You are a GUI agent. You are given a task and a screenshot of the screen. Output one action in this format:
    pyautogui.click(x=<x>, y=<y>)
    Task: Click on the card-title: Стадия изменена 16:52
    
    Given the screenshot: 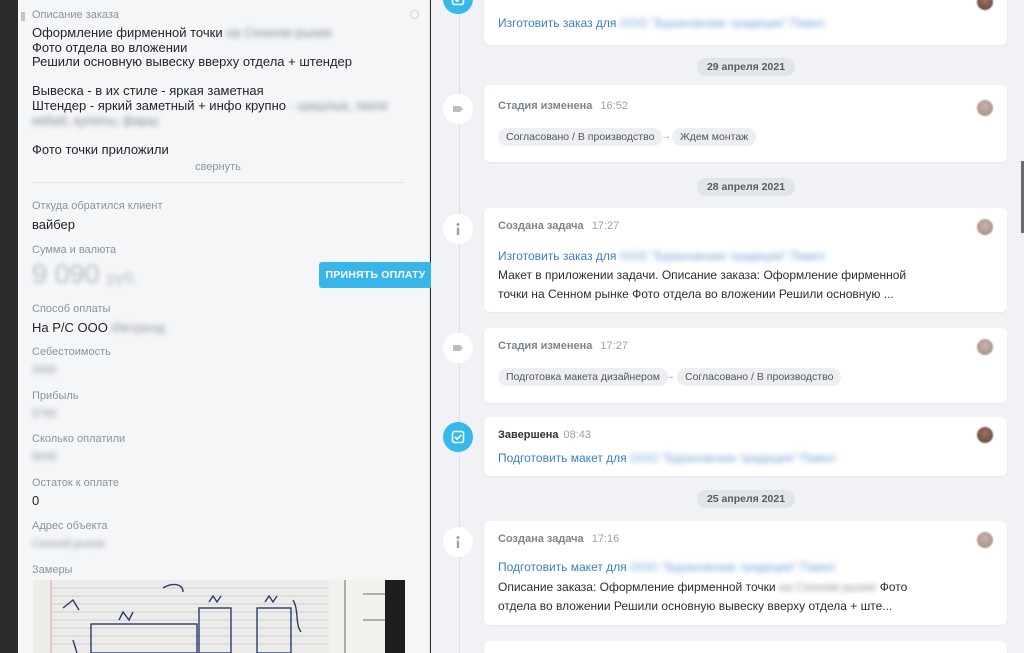 What is the action you would take?
    pyautogui.click(x=563, y=106)
    